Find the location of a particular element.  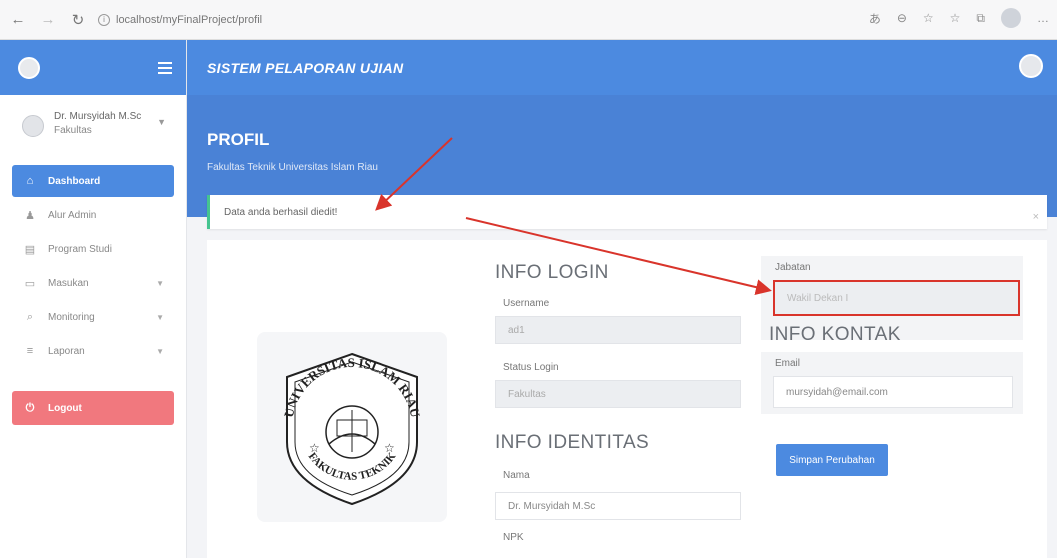

book-icon: ▤ is located at coordinates (30, 249).